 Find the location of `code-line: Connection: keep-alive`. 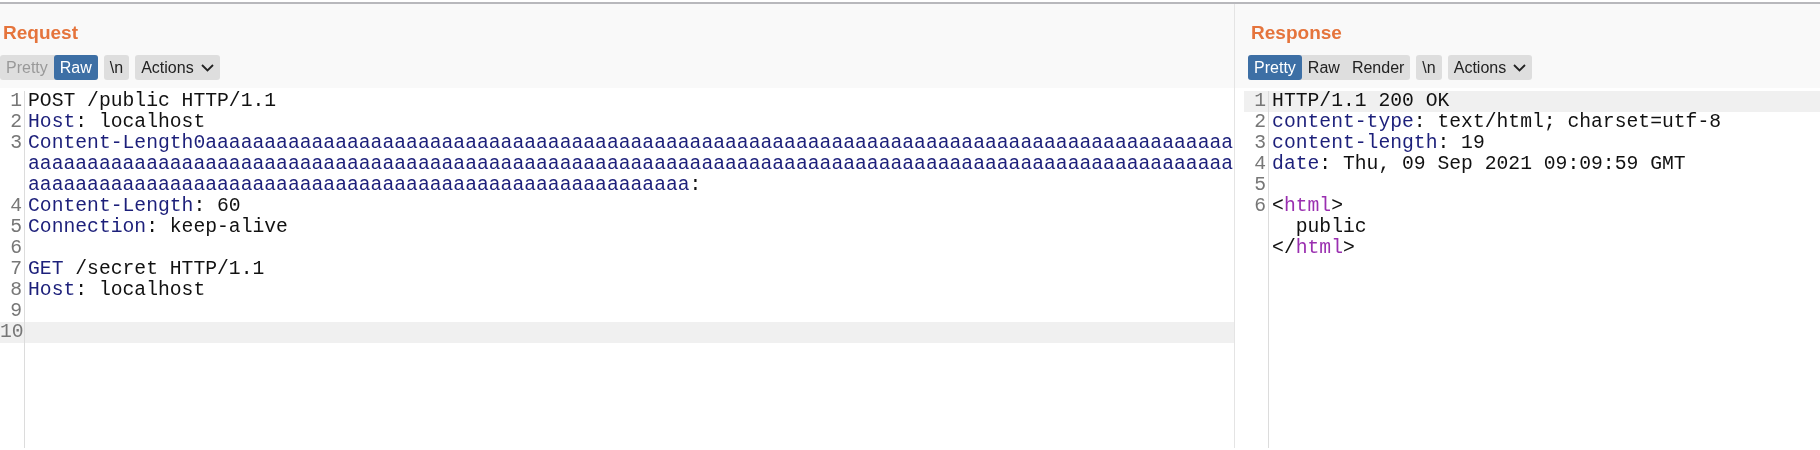

code-line: Connection: keep-alive is located at coordinates (158, 227).